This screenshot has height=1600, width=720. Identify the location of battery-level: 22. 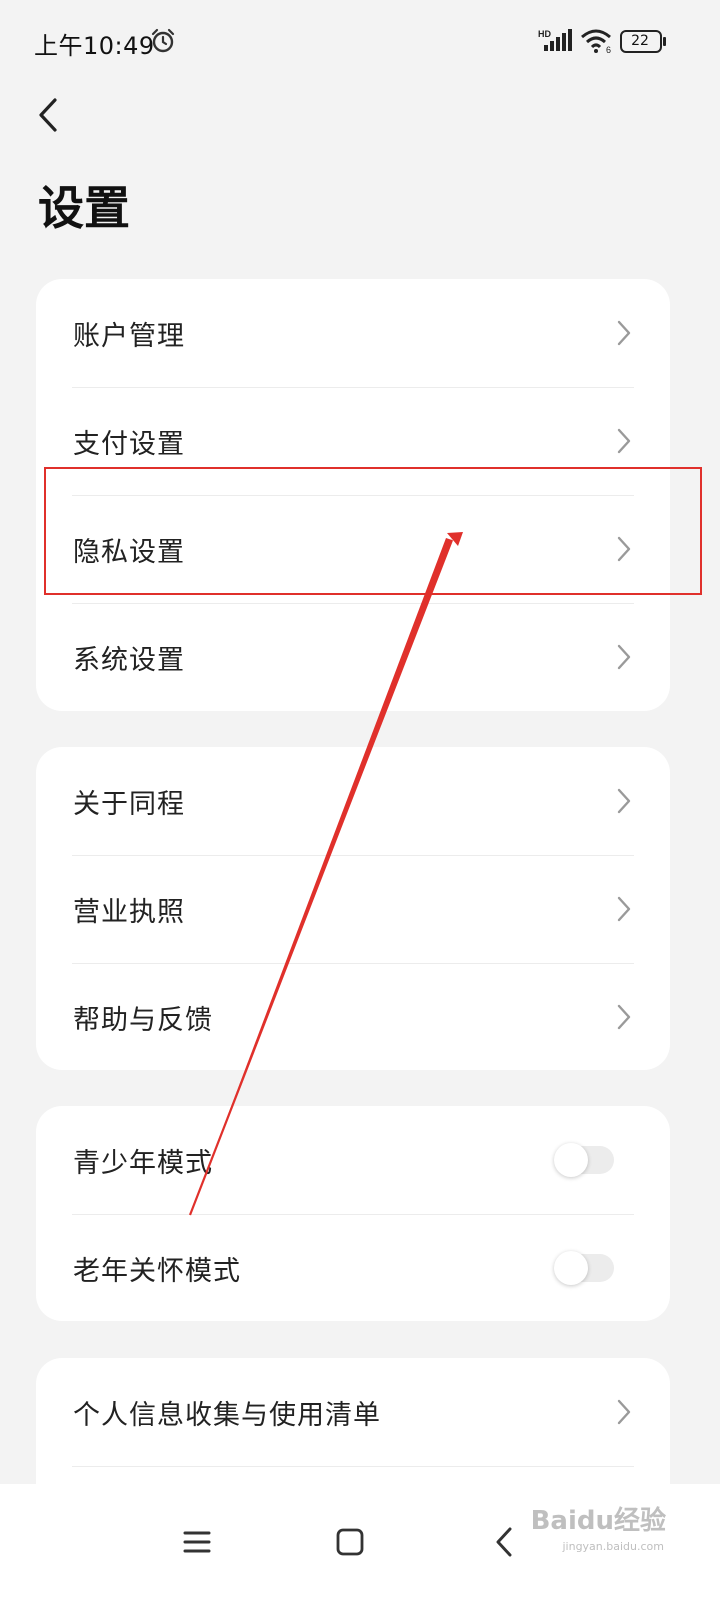
(640, 41).